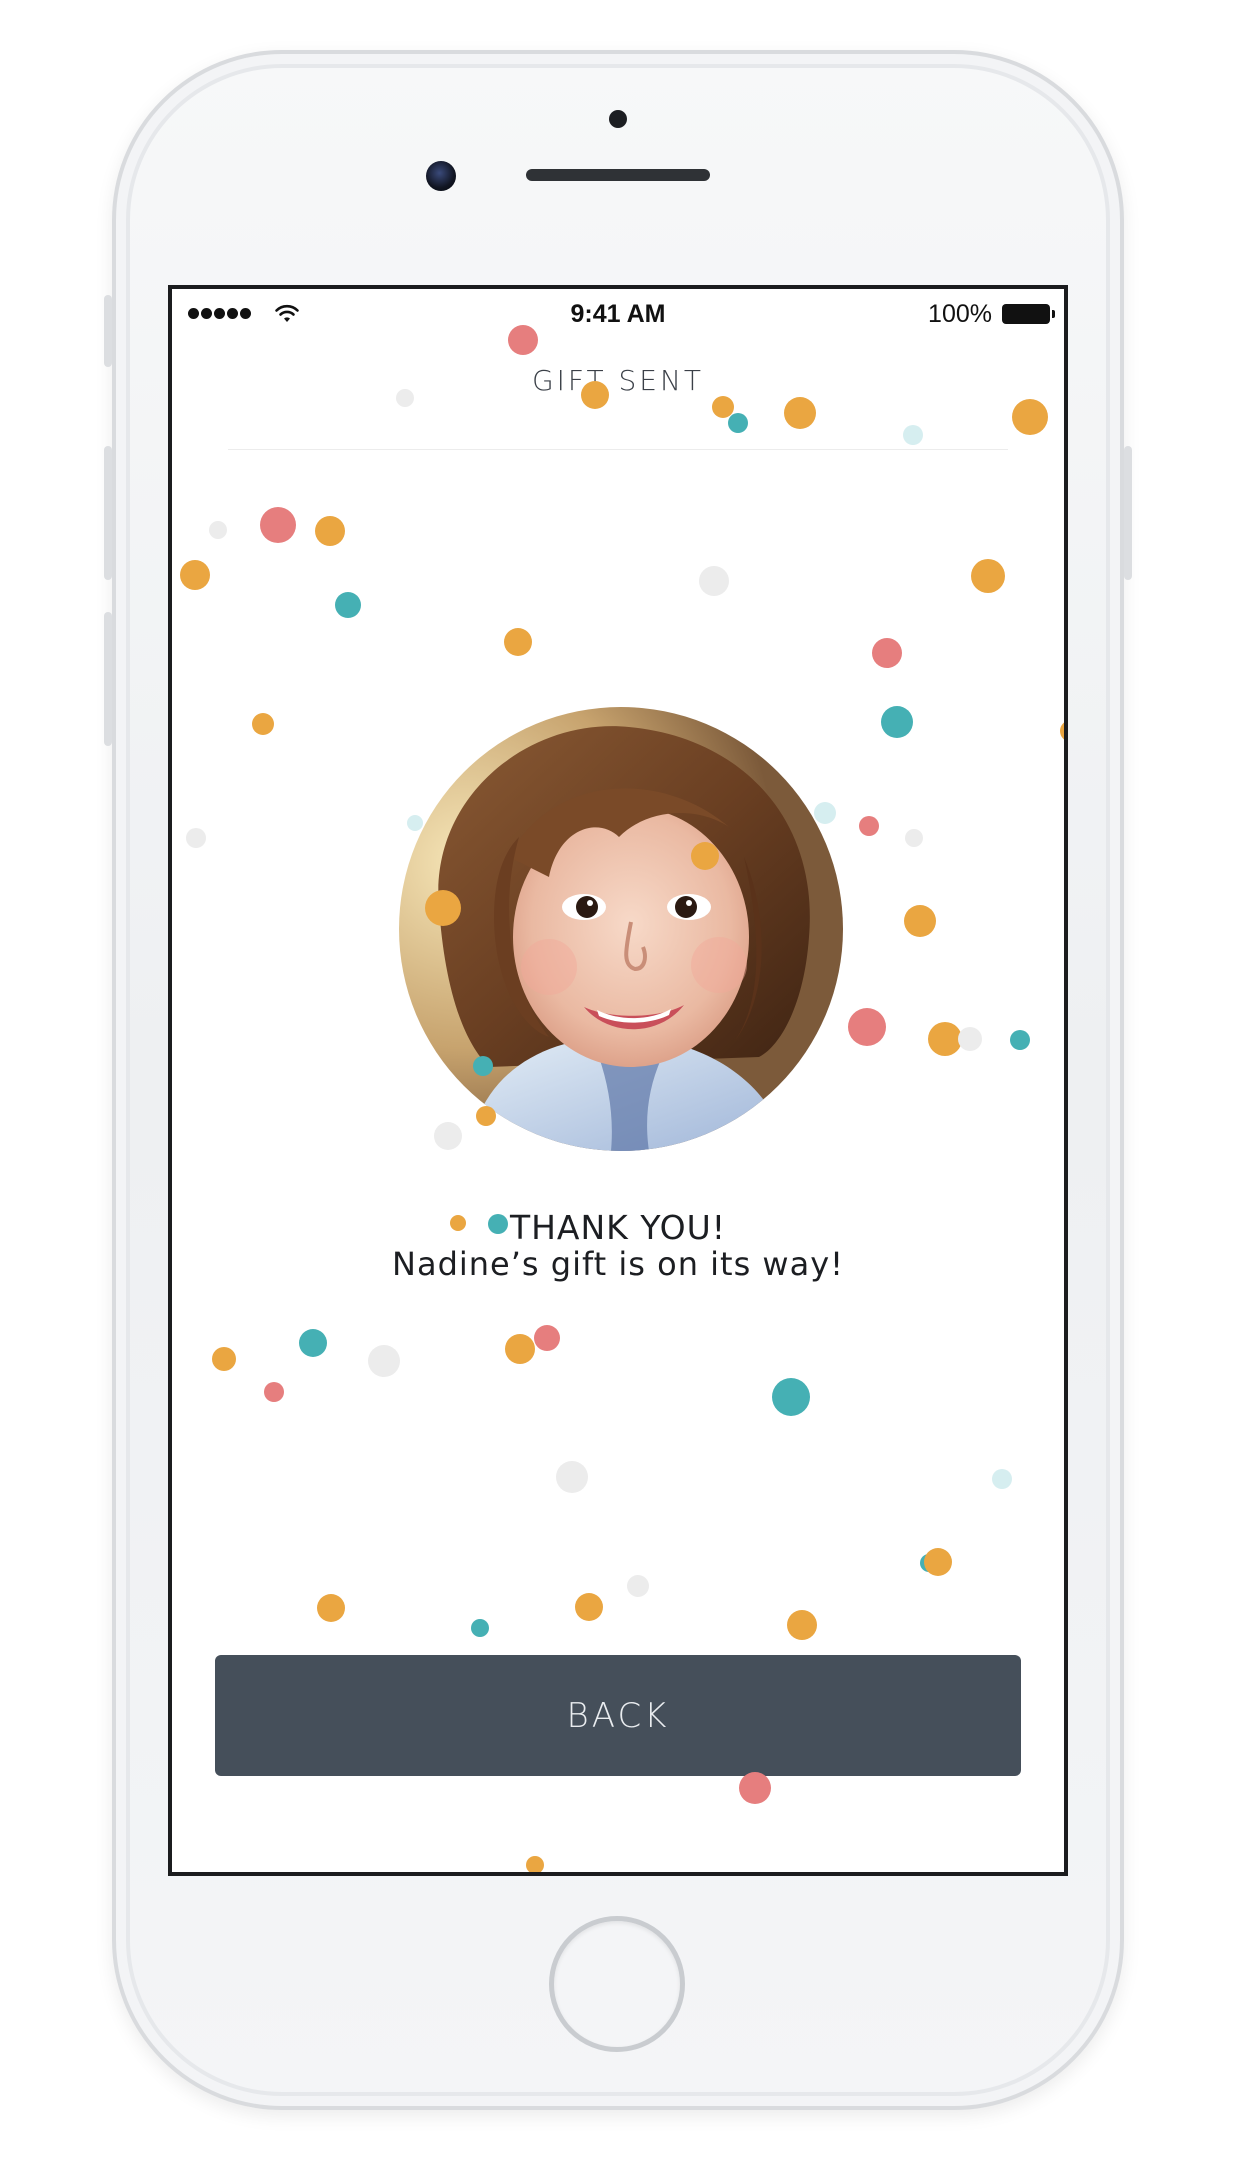 This screenshot has width=1236, height=2164. I want to click on thank-you-heading: THANK YOU!, so click(618, 1227).